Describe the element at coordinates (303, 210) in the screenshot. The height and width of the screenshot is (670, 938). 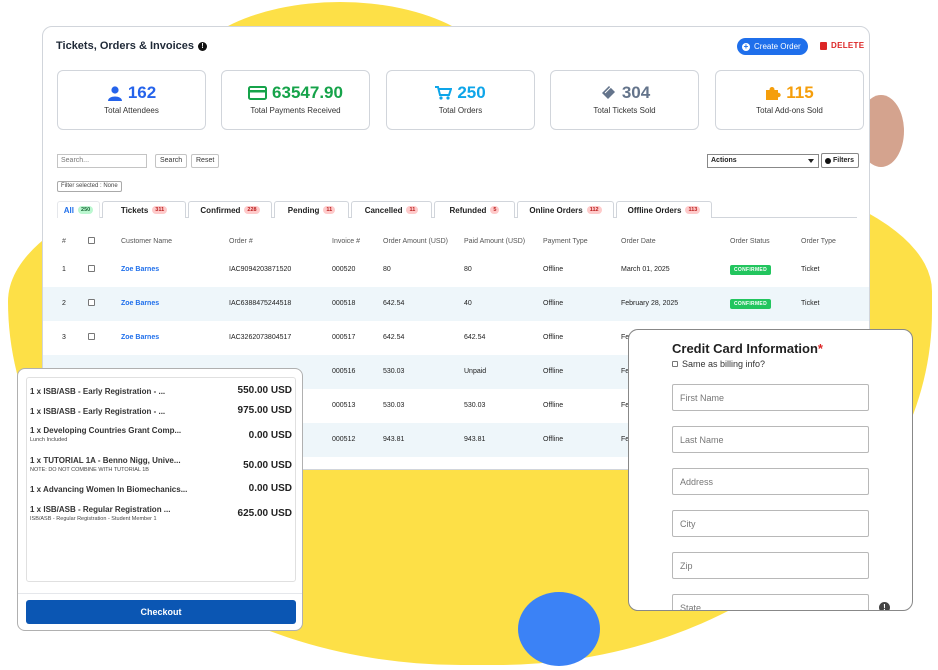
I see `tab-label: Pending` at that location.